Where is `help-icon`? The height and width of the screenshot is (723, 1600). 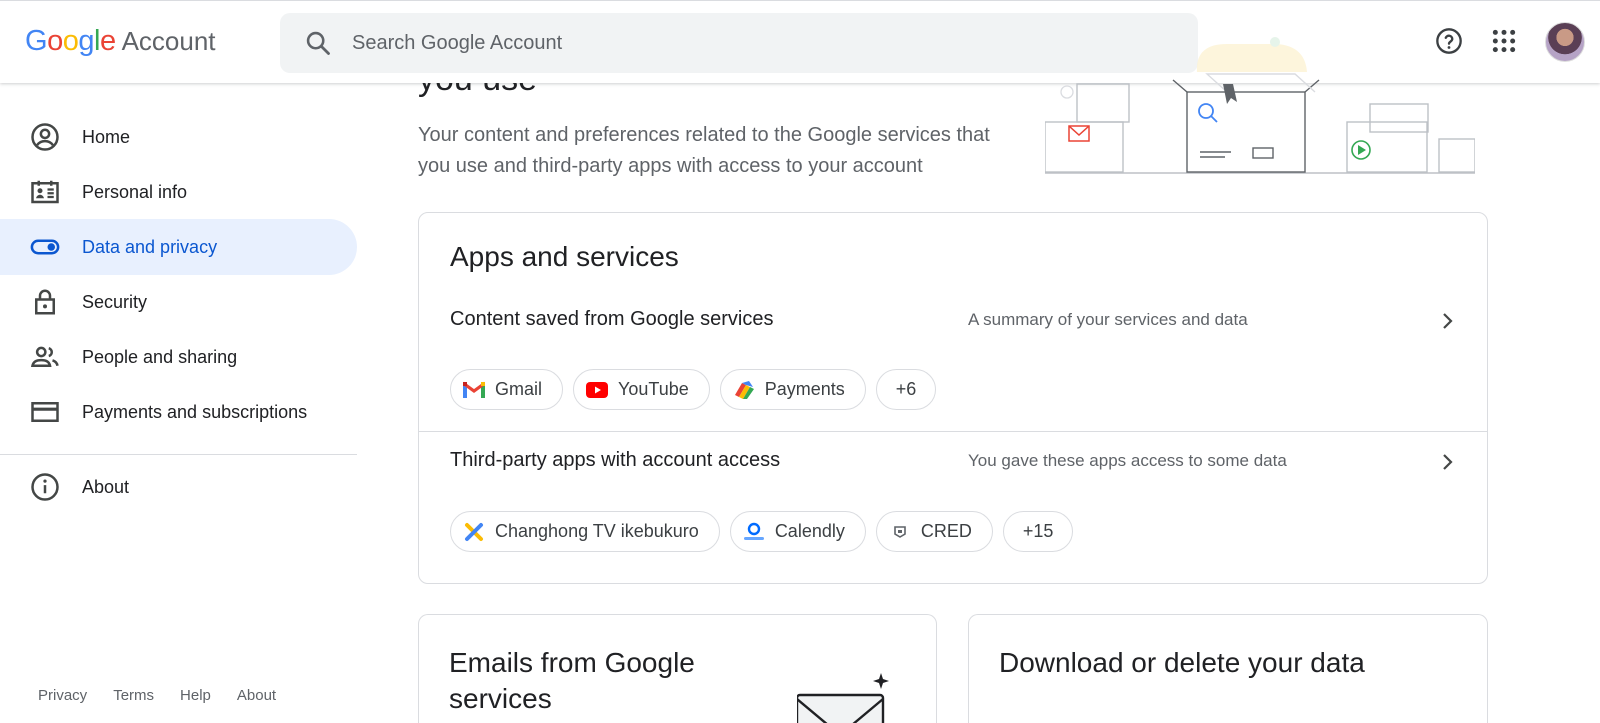
help-icon is located at coordinates (1449, 41).